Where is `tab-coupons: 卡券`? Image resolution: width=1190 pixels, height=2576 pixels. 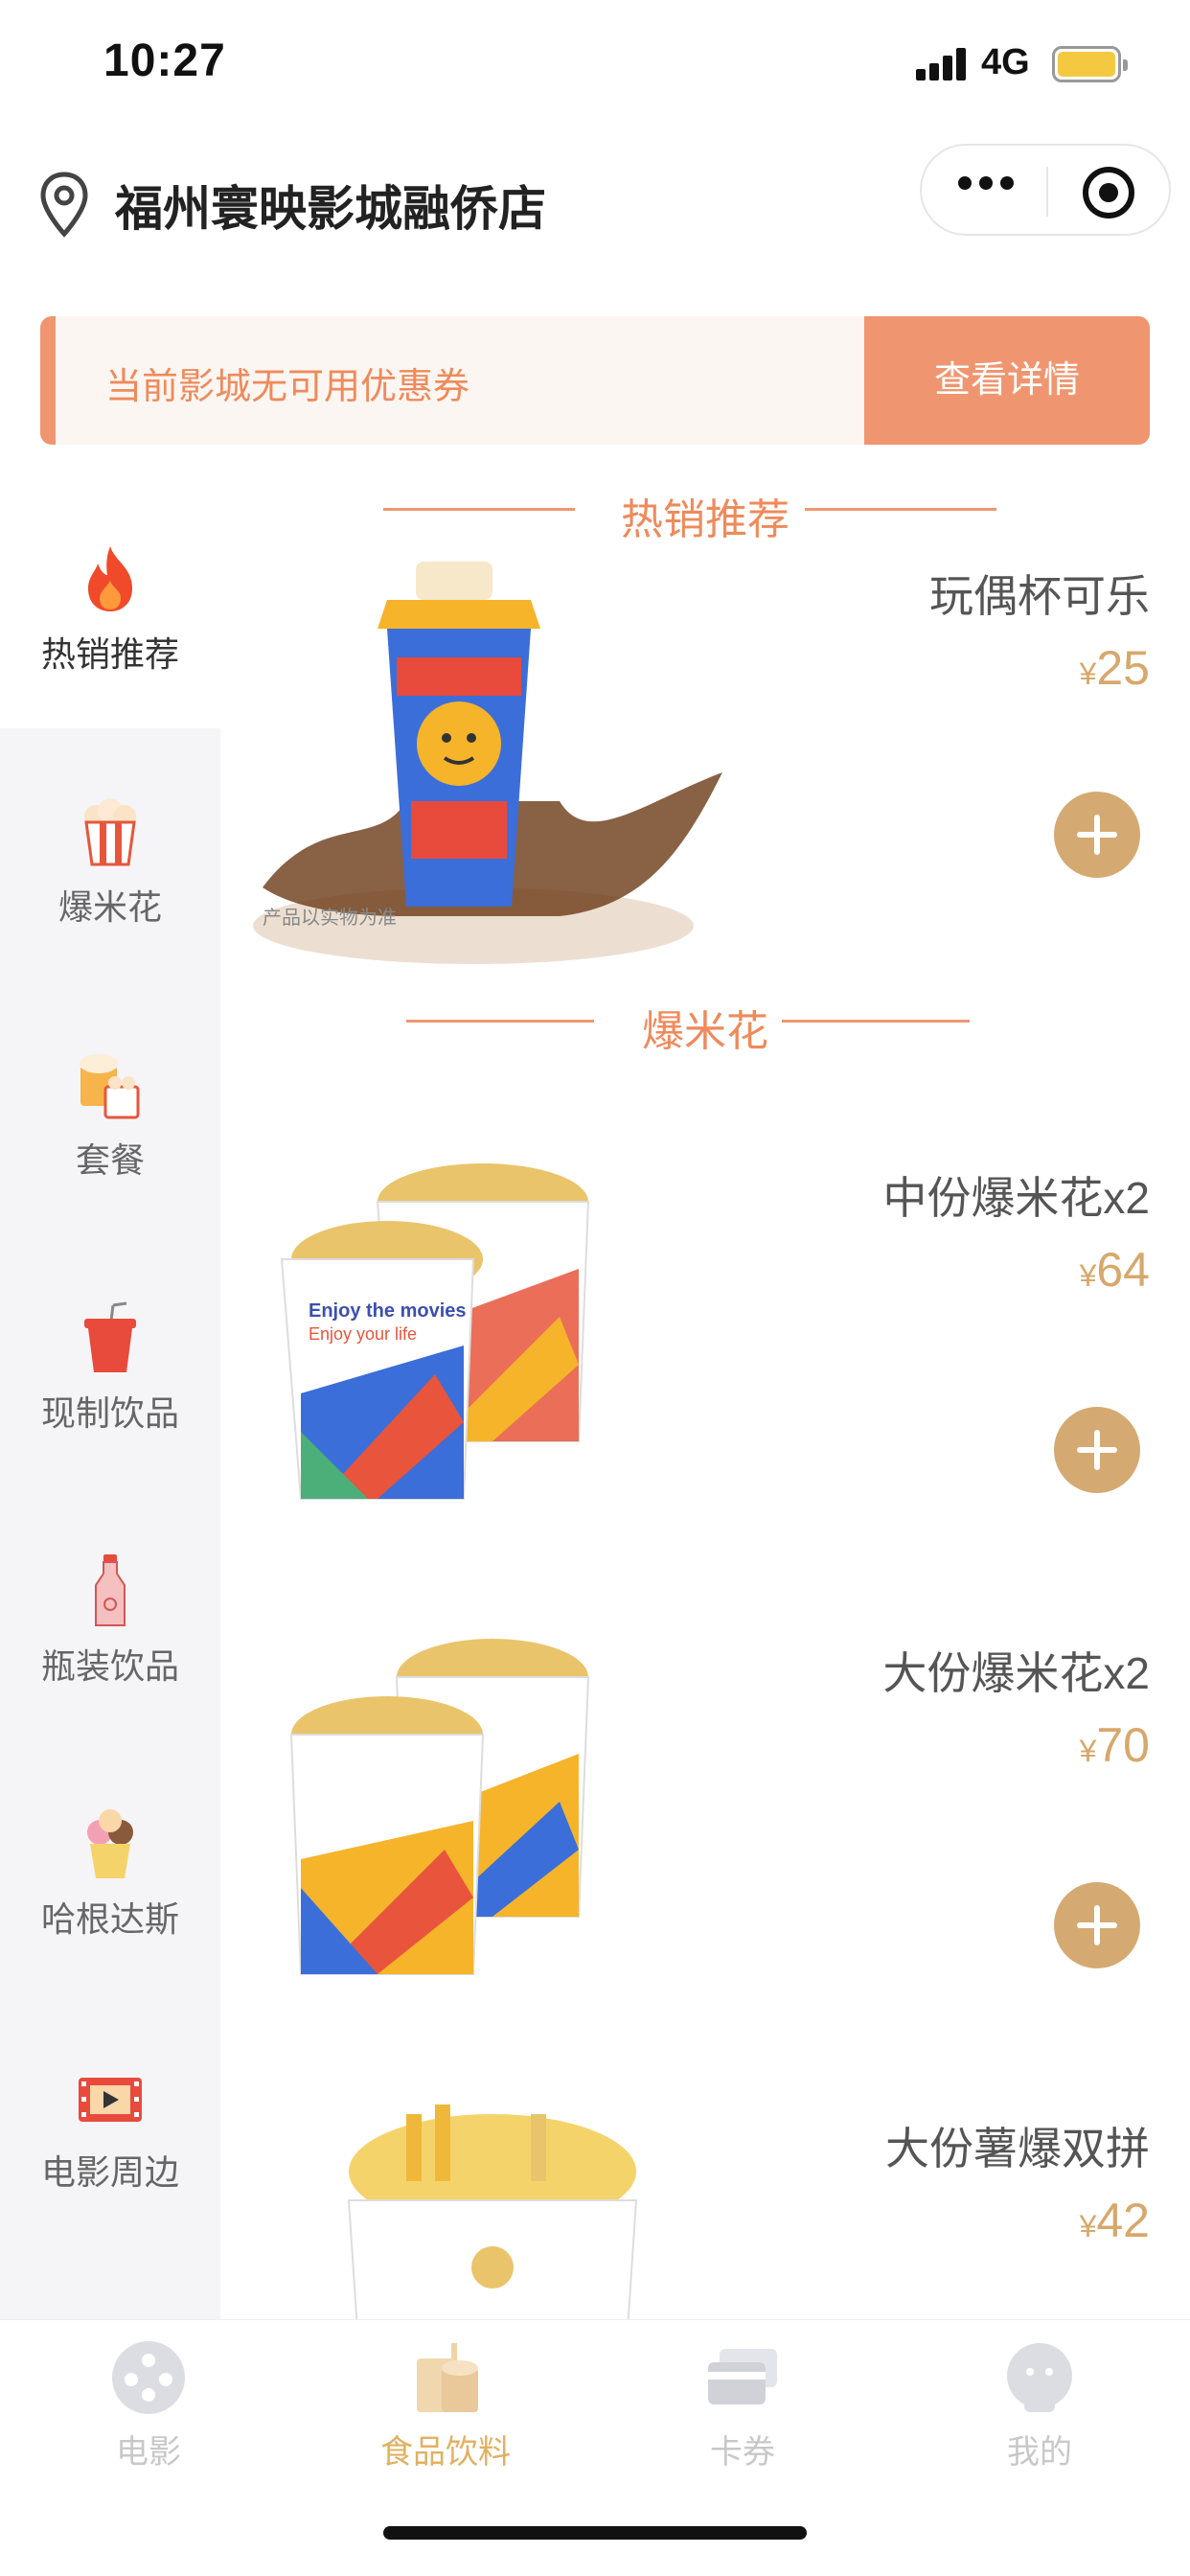 tab-coupons: 卡券 is located at coordinates (743, 2416).